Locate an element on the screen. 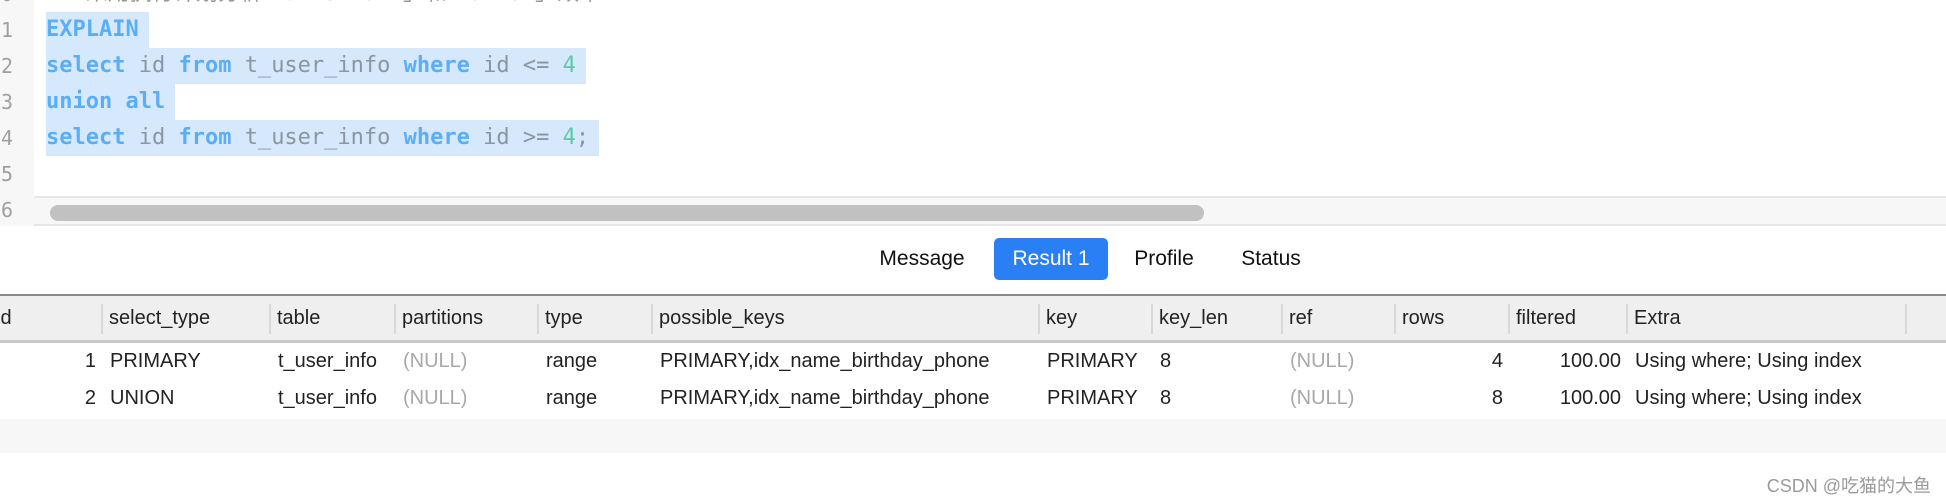 This screenshot has width=1946, height=504. code-line: union all is located at coordinates (111, 102).